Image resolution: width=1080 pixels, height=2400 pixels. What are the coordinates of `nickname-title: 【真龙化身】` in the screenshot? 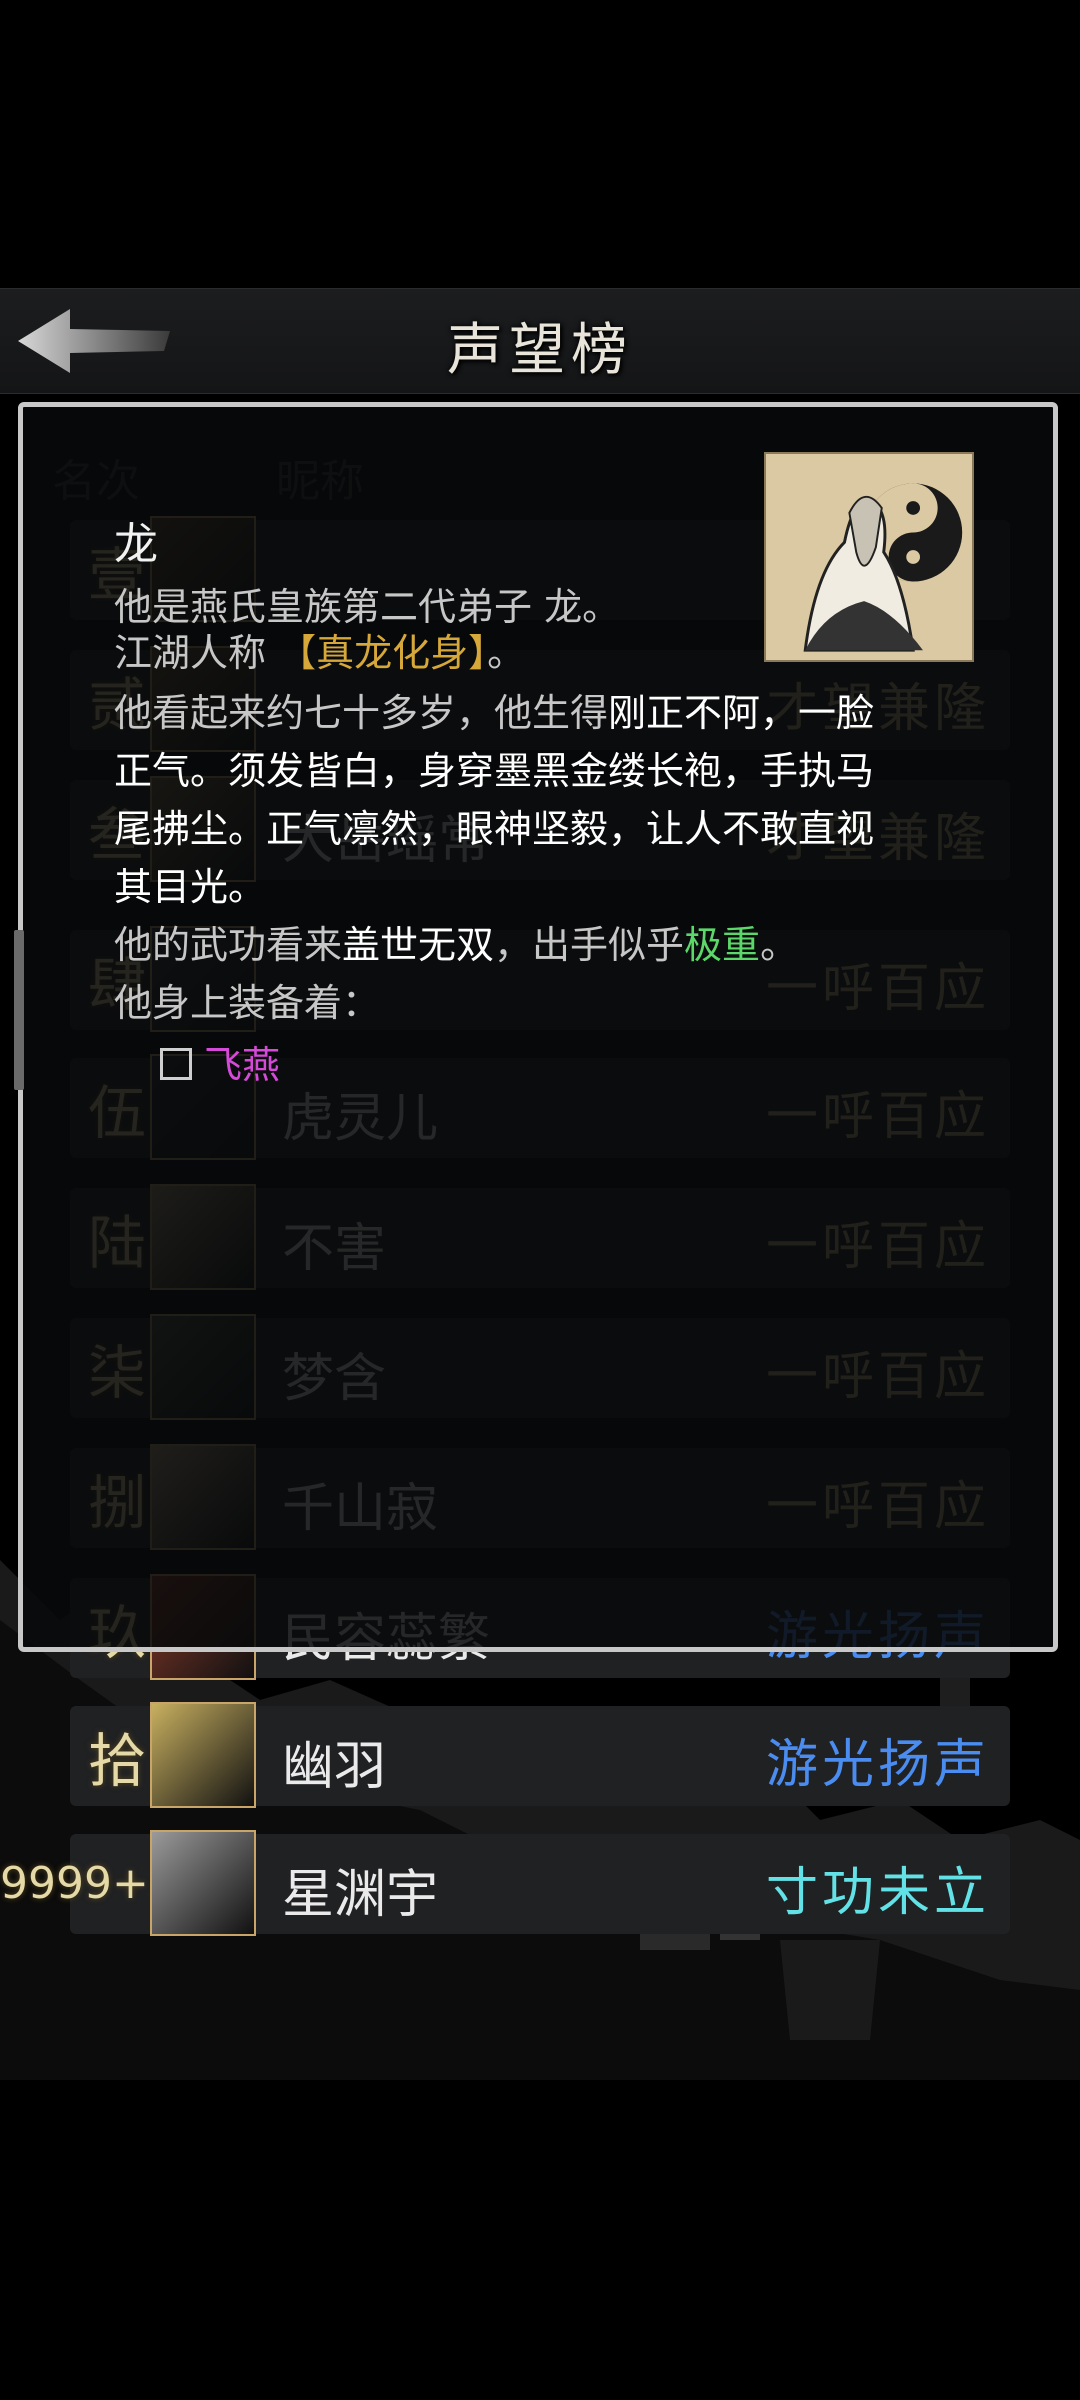 It's located at (383, 653).